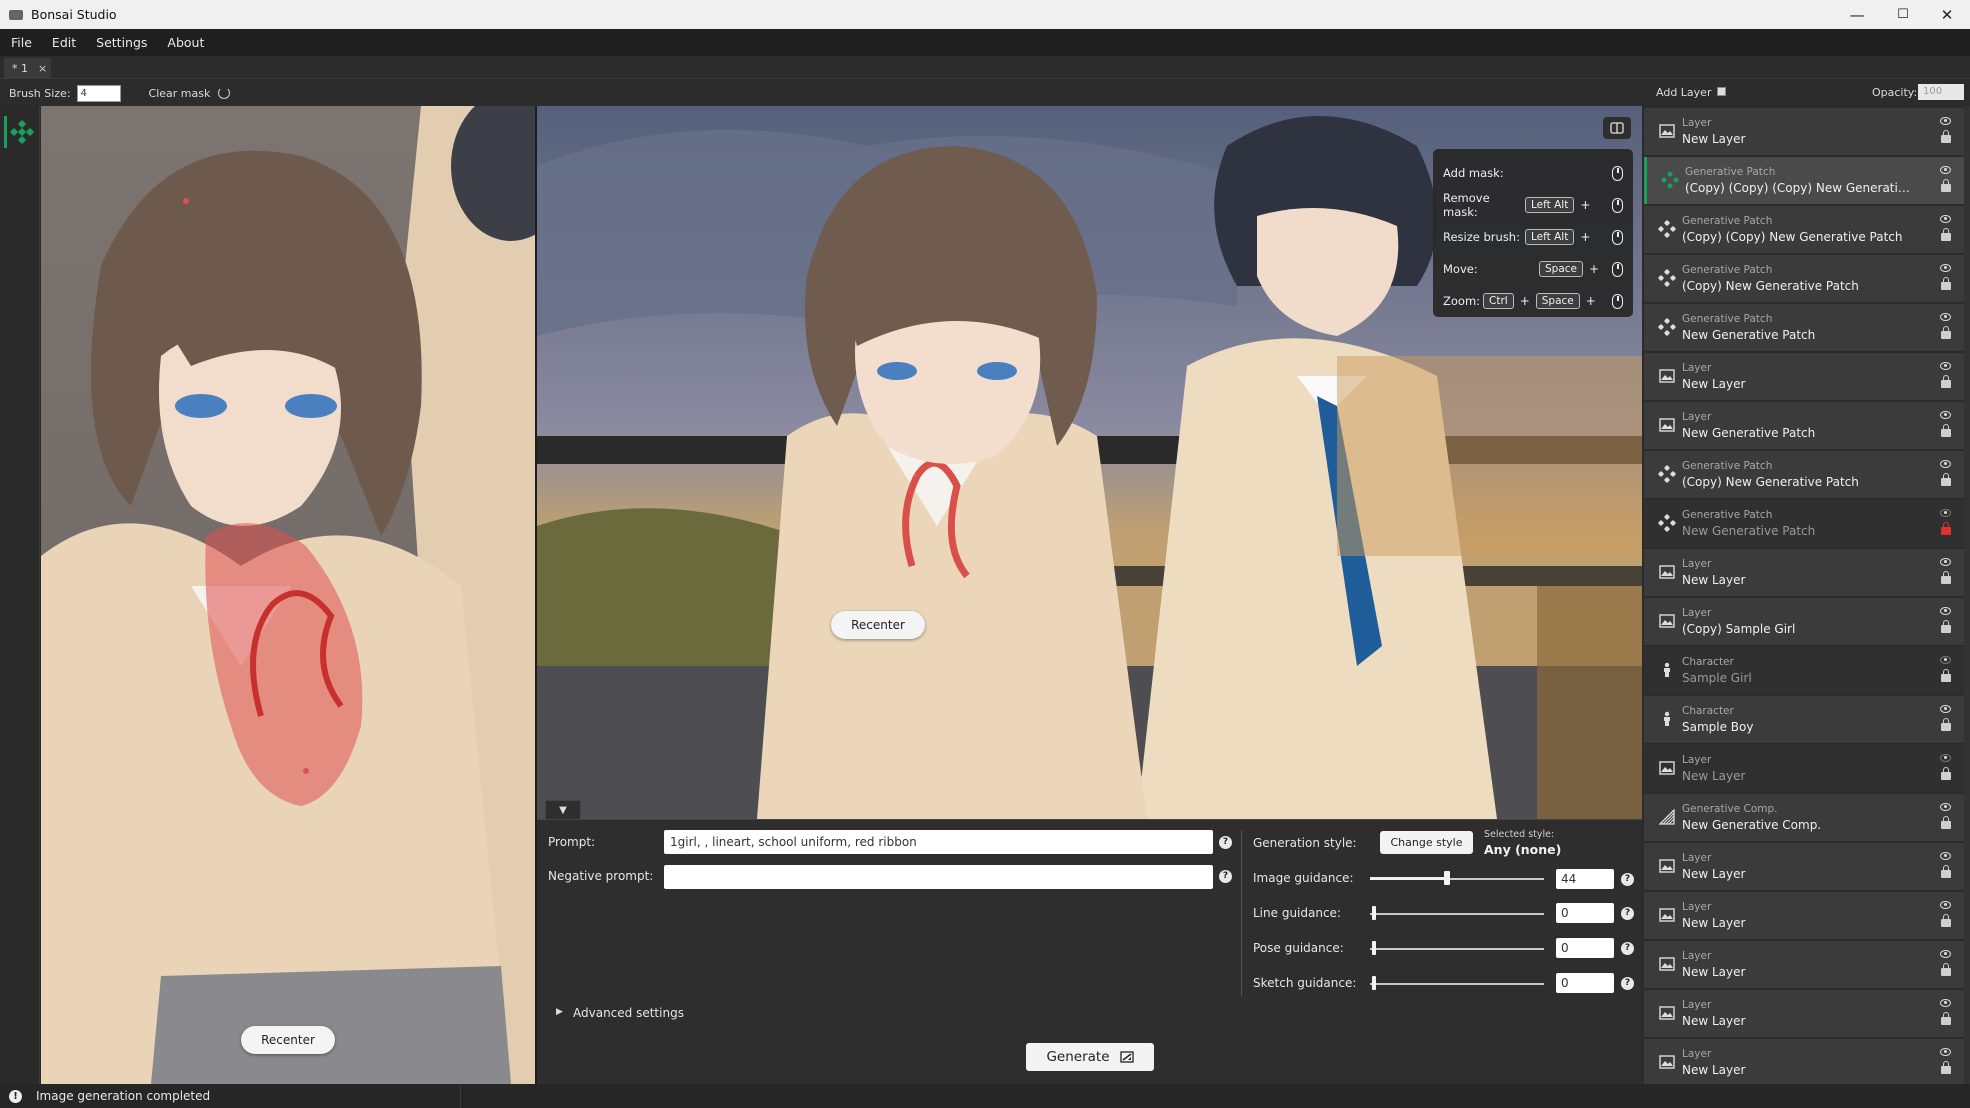  I want to click on menu-about: About, so click(185, 42).